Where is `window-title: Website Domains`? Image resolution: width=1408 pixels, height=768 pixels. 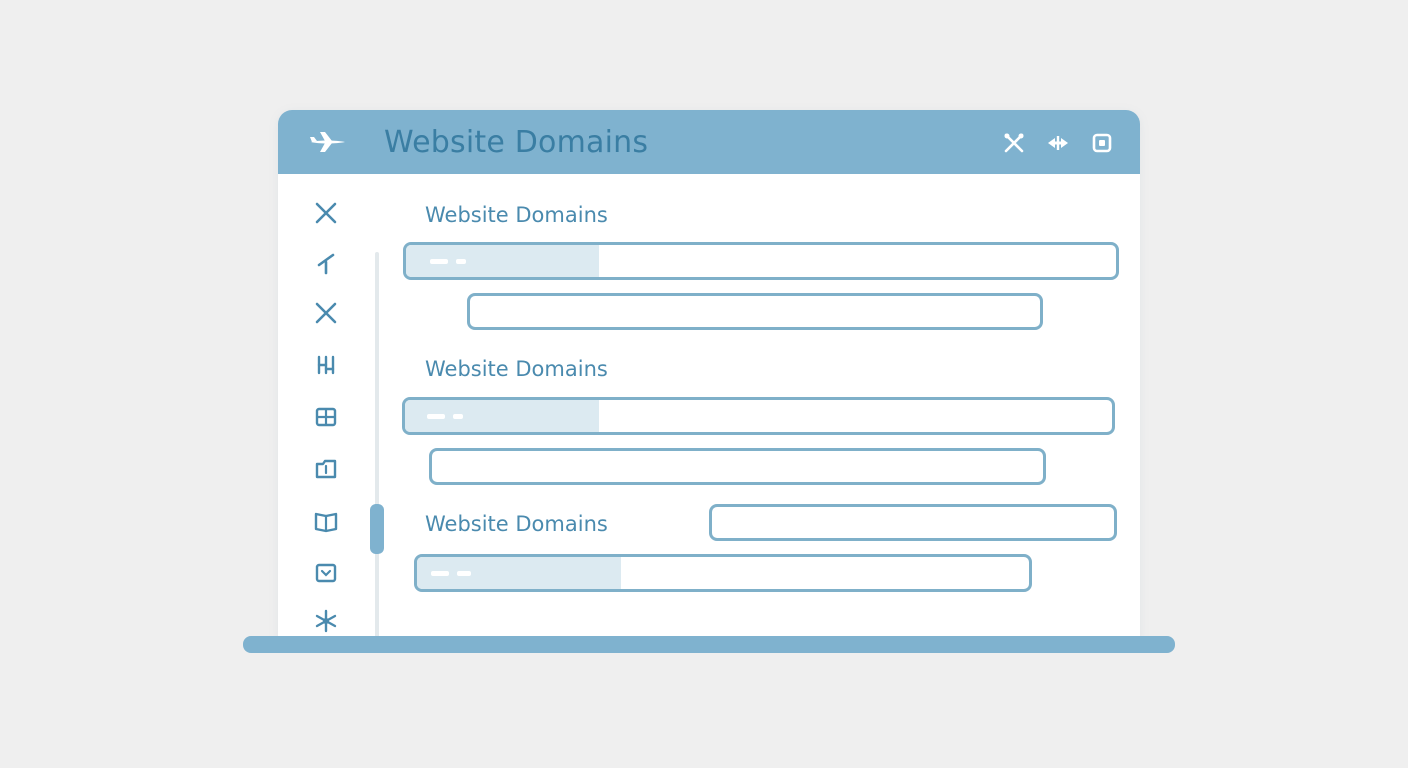 window-title: Website Domains is located at coordinates (516, 142).